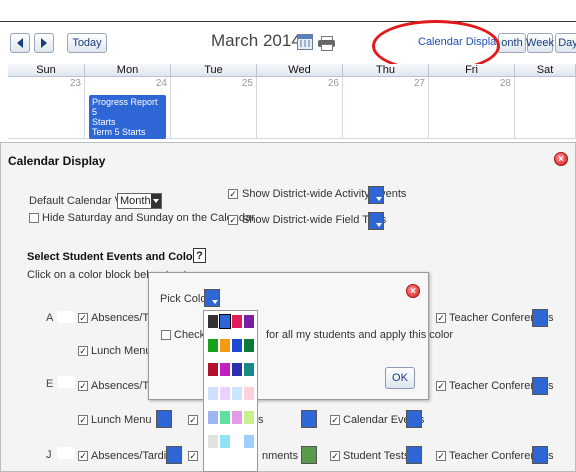 This screenshot has height=472, width=576. Describe the element at coordinates (376, 195) in the screenshot. I see `activity-color-button` at that location.